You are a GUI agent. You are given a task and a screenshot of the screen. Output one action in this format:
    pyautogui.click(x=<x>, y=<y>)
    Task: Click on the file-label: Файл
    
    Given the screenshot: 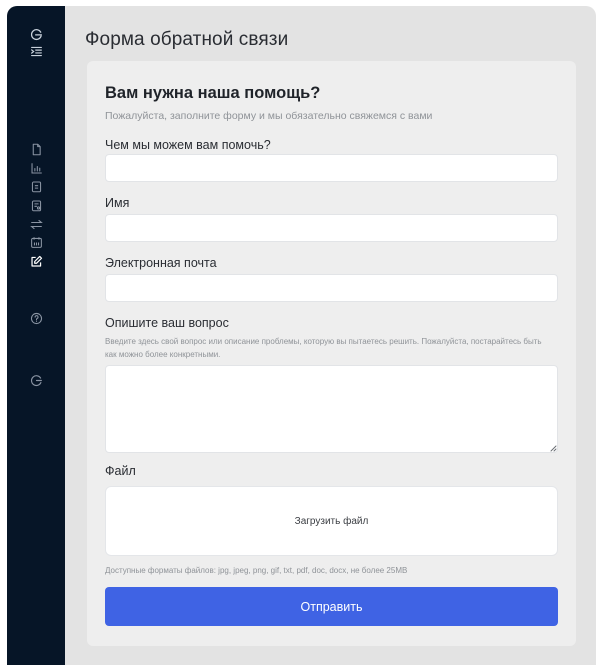 What is the action you would take?
    pyautogui.click(x=120, y=471)
    